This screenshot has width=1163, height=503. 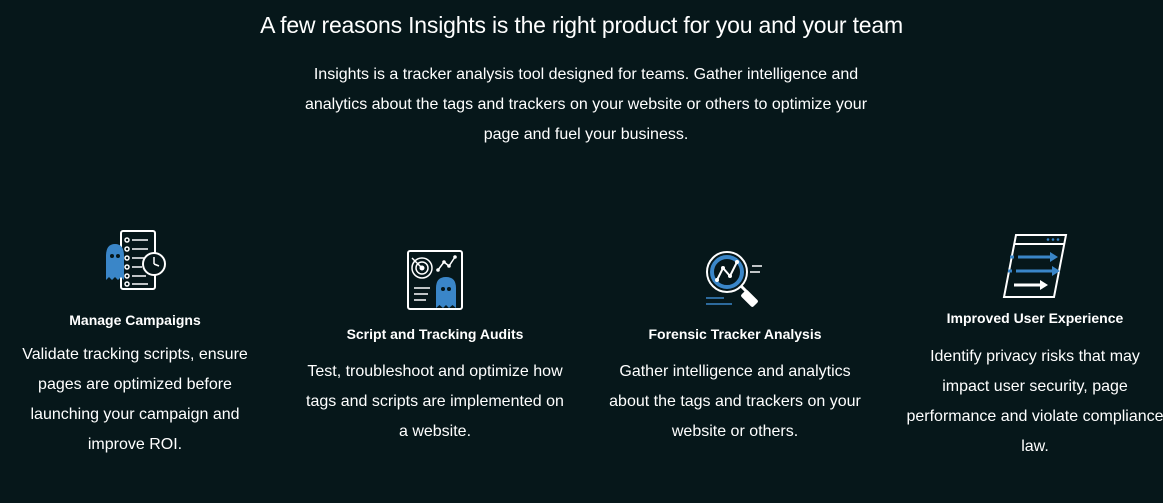 What do you see at coordinates (136, 260) in the screenshot?
I see `ghost-checklist-clock-icon` at bounding box center [136, 260].